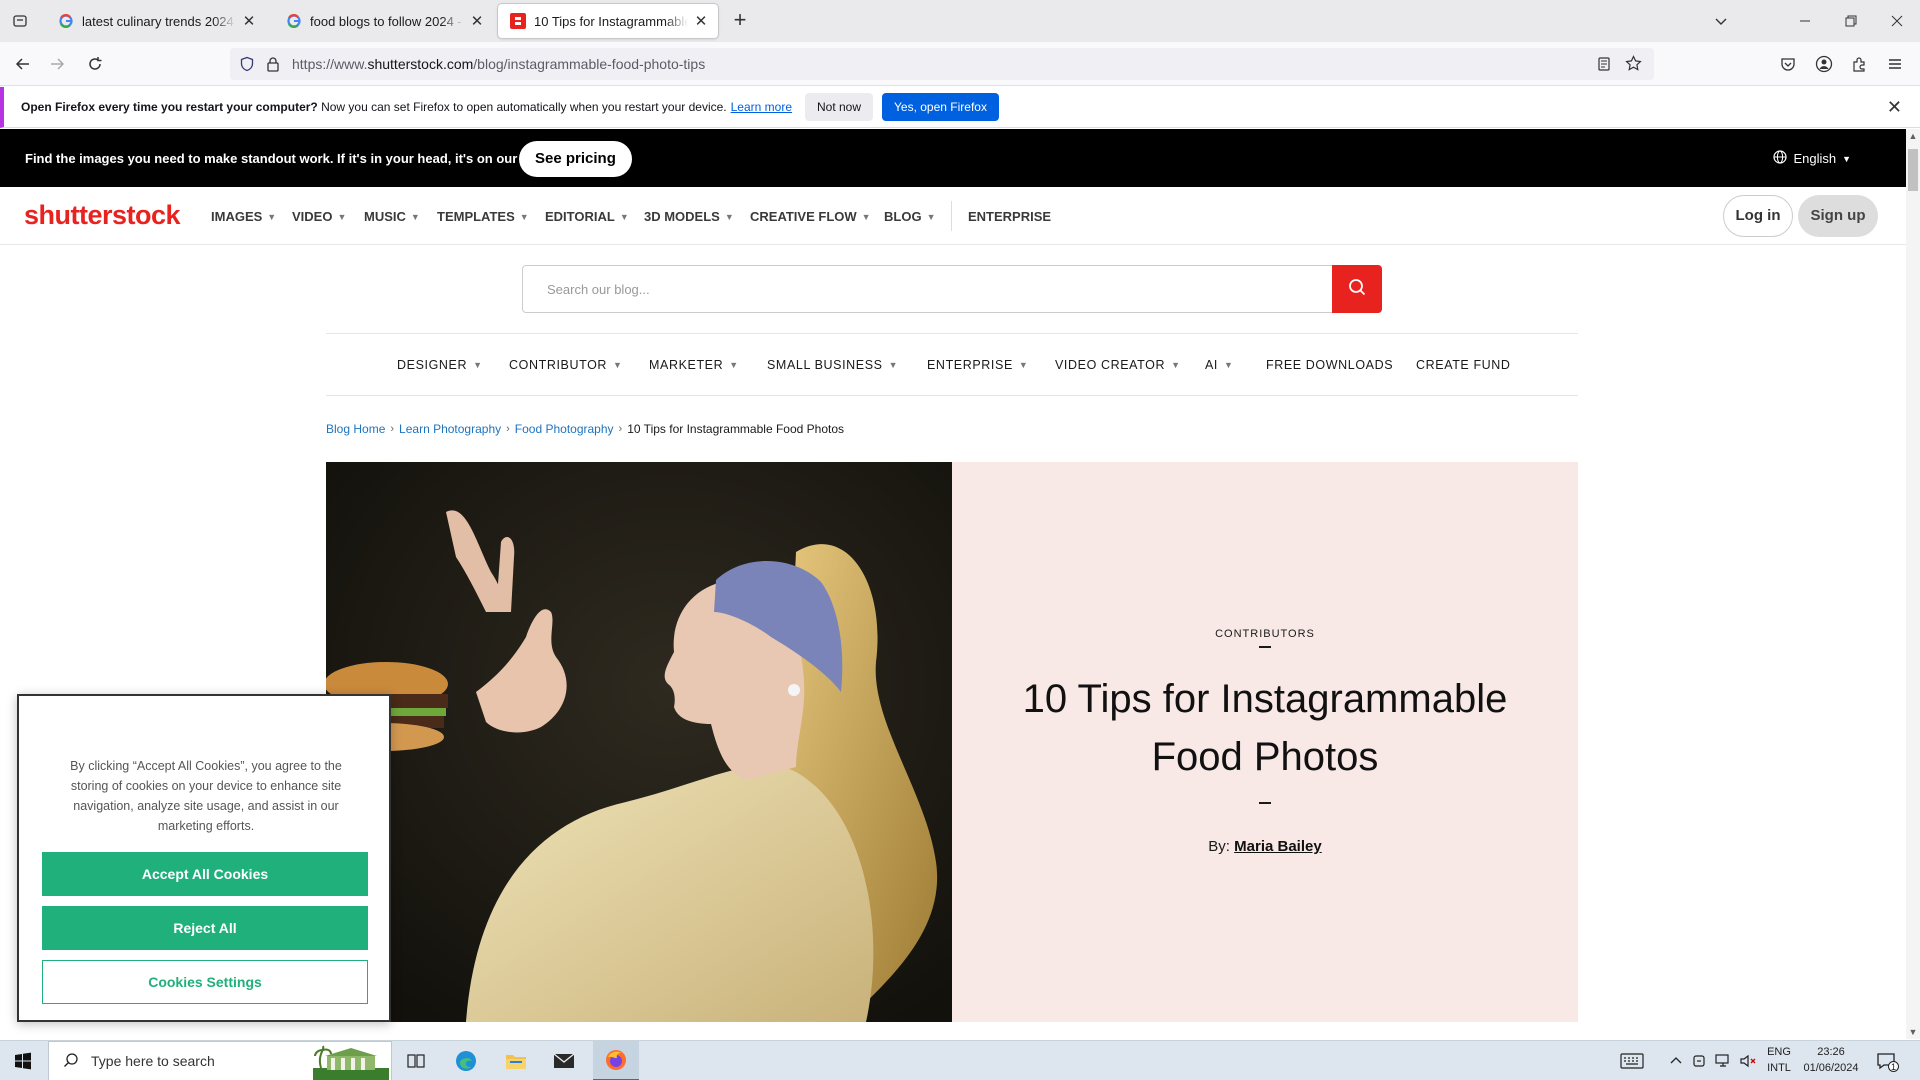 The image size is (1920, 1080). What do you see at coordinates (1897, 21) in the screenshot?
I see `close-window-icon` at bounding box center [1897, 21].